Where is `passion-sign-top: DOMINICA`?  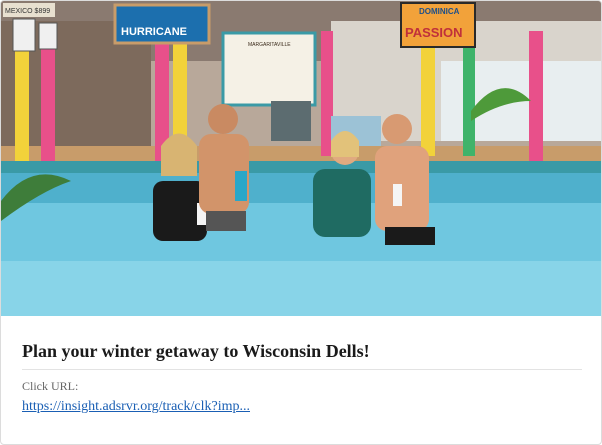
passion-sign-top: DOMINICA is located at coordinates (439, 11).